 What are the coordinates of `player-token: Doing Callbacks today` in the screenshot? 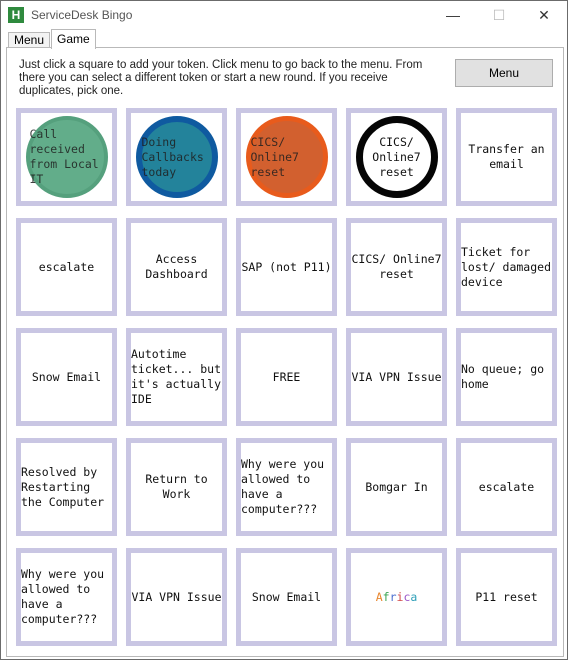 It's located at (176, 157).